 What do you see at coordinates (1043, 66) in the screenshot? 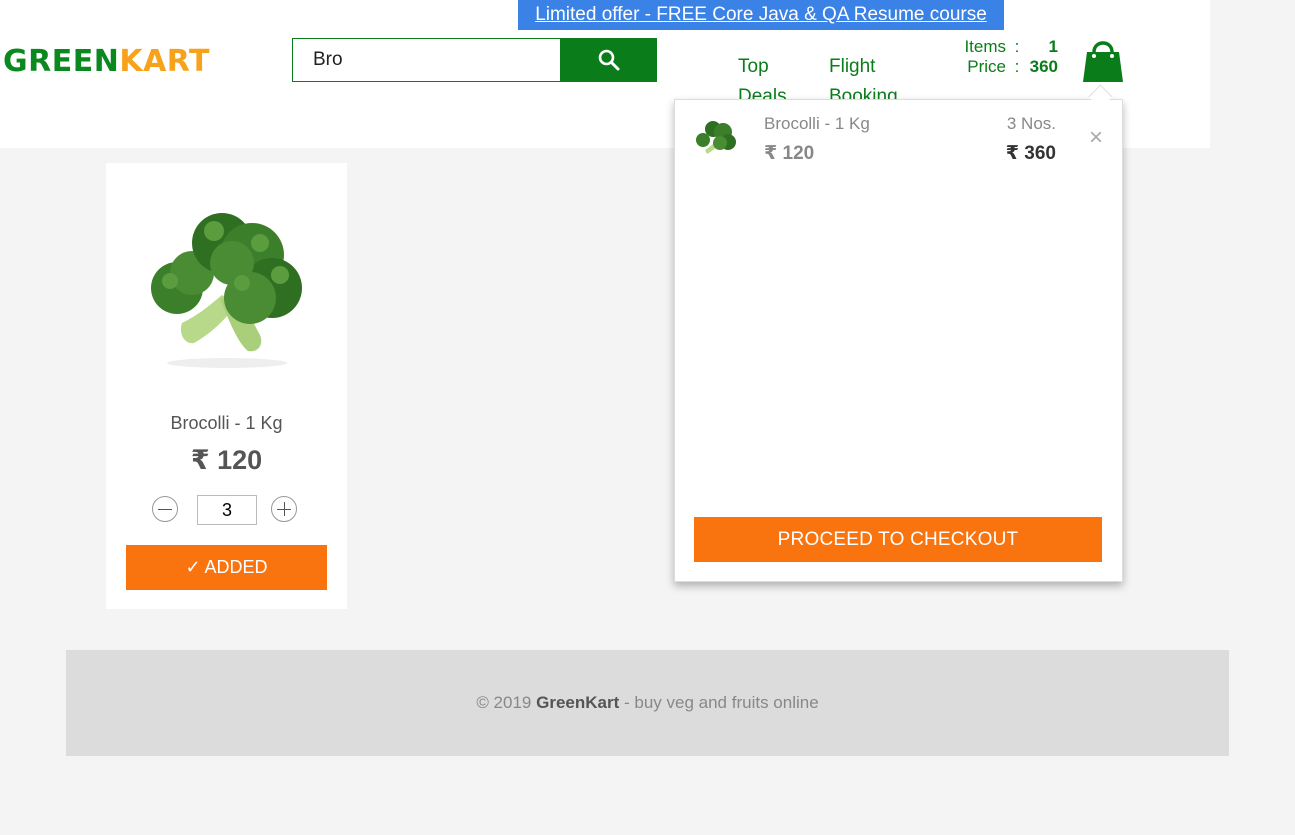
I see `price-total: 360` at bounding box center [1043, 66].